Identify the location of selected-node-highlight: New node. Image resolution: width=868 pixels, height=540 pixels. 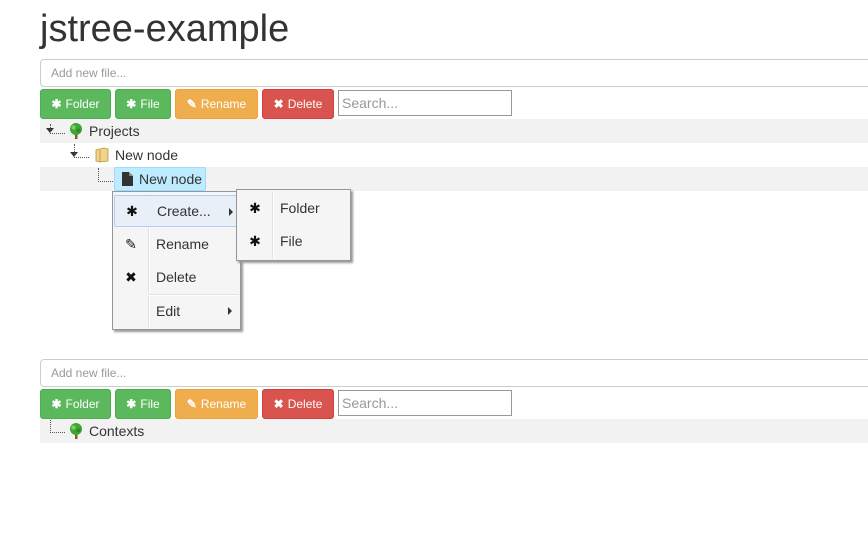
(160, 179).